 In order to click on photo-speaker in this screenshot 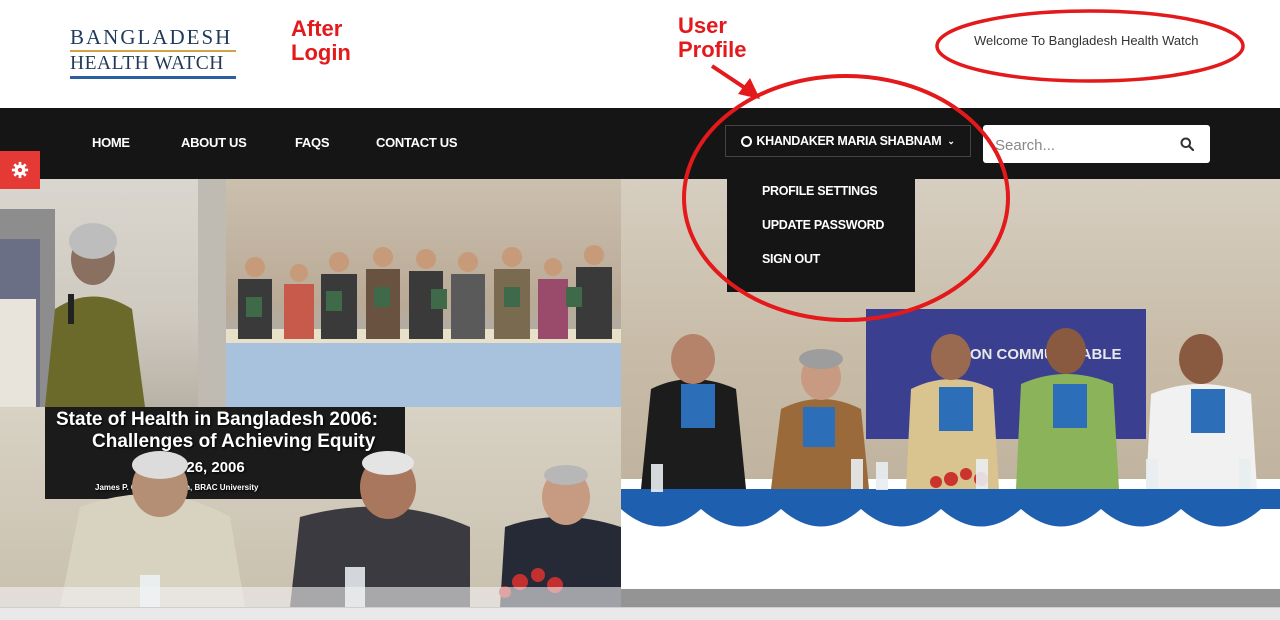, I will do `click(113, 293)`.